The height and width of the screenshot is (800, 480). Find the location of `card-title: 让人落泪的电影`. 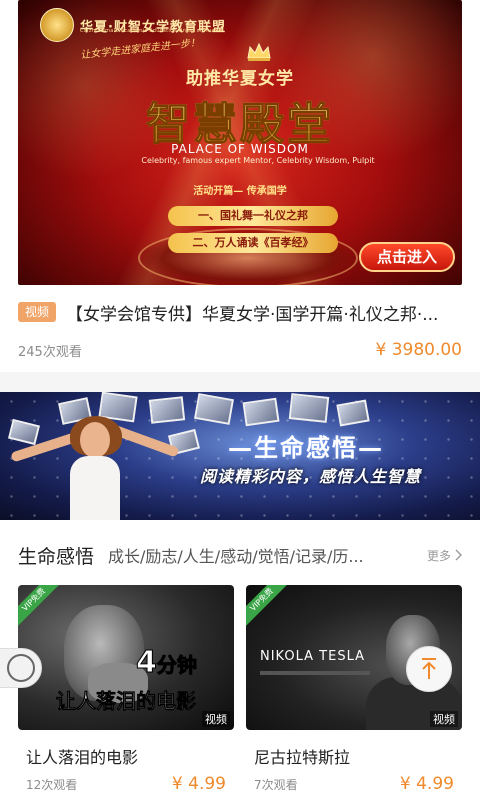

card-title: 让人落泪的电影 is located at coordinates (82, 756).